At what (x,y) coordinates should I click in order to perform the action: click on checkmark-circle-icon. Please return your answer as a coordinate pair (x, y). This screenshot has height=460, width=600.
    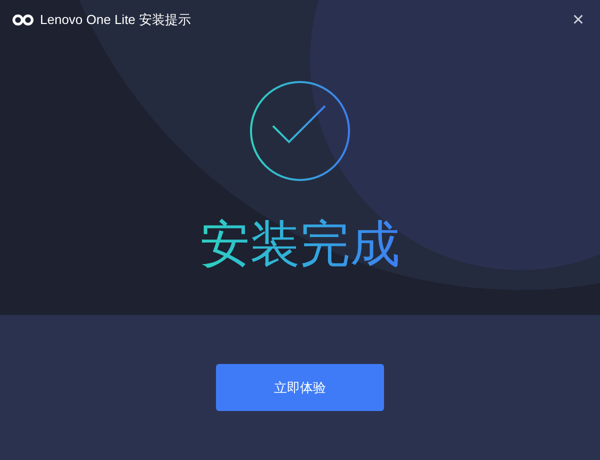
    Looking at the image, I should click on (300, 131).